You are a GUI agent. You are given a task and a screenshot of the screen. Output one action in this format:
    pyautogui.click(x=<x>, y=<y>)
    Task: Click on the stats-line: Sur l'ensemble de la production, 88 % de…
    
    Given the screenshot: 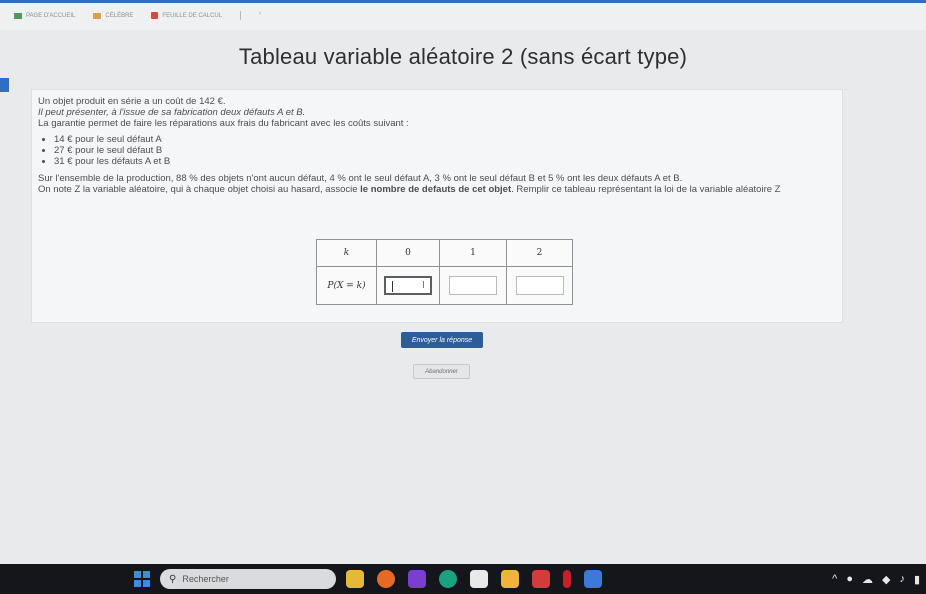 What is the action you would take?
    pyautogui.click(x=360, y=178)
    